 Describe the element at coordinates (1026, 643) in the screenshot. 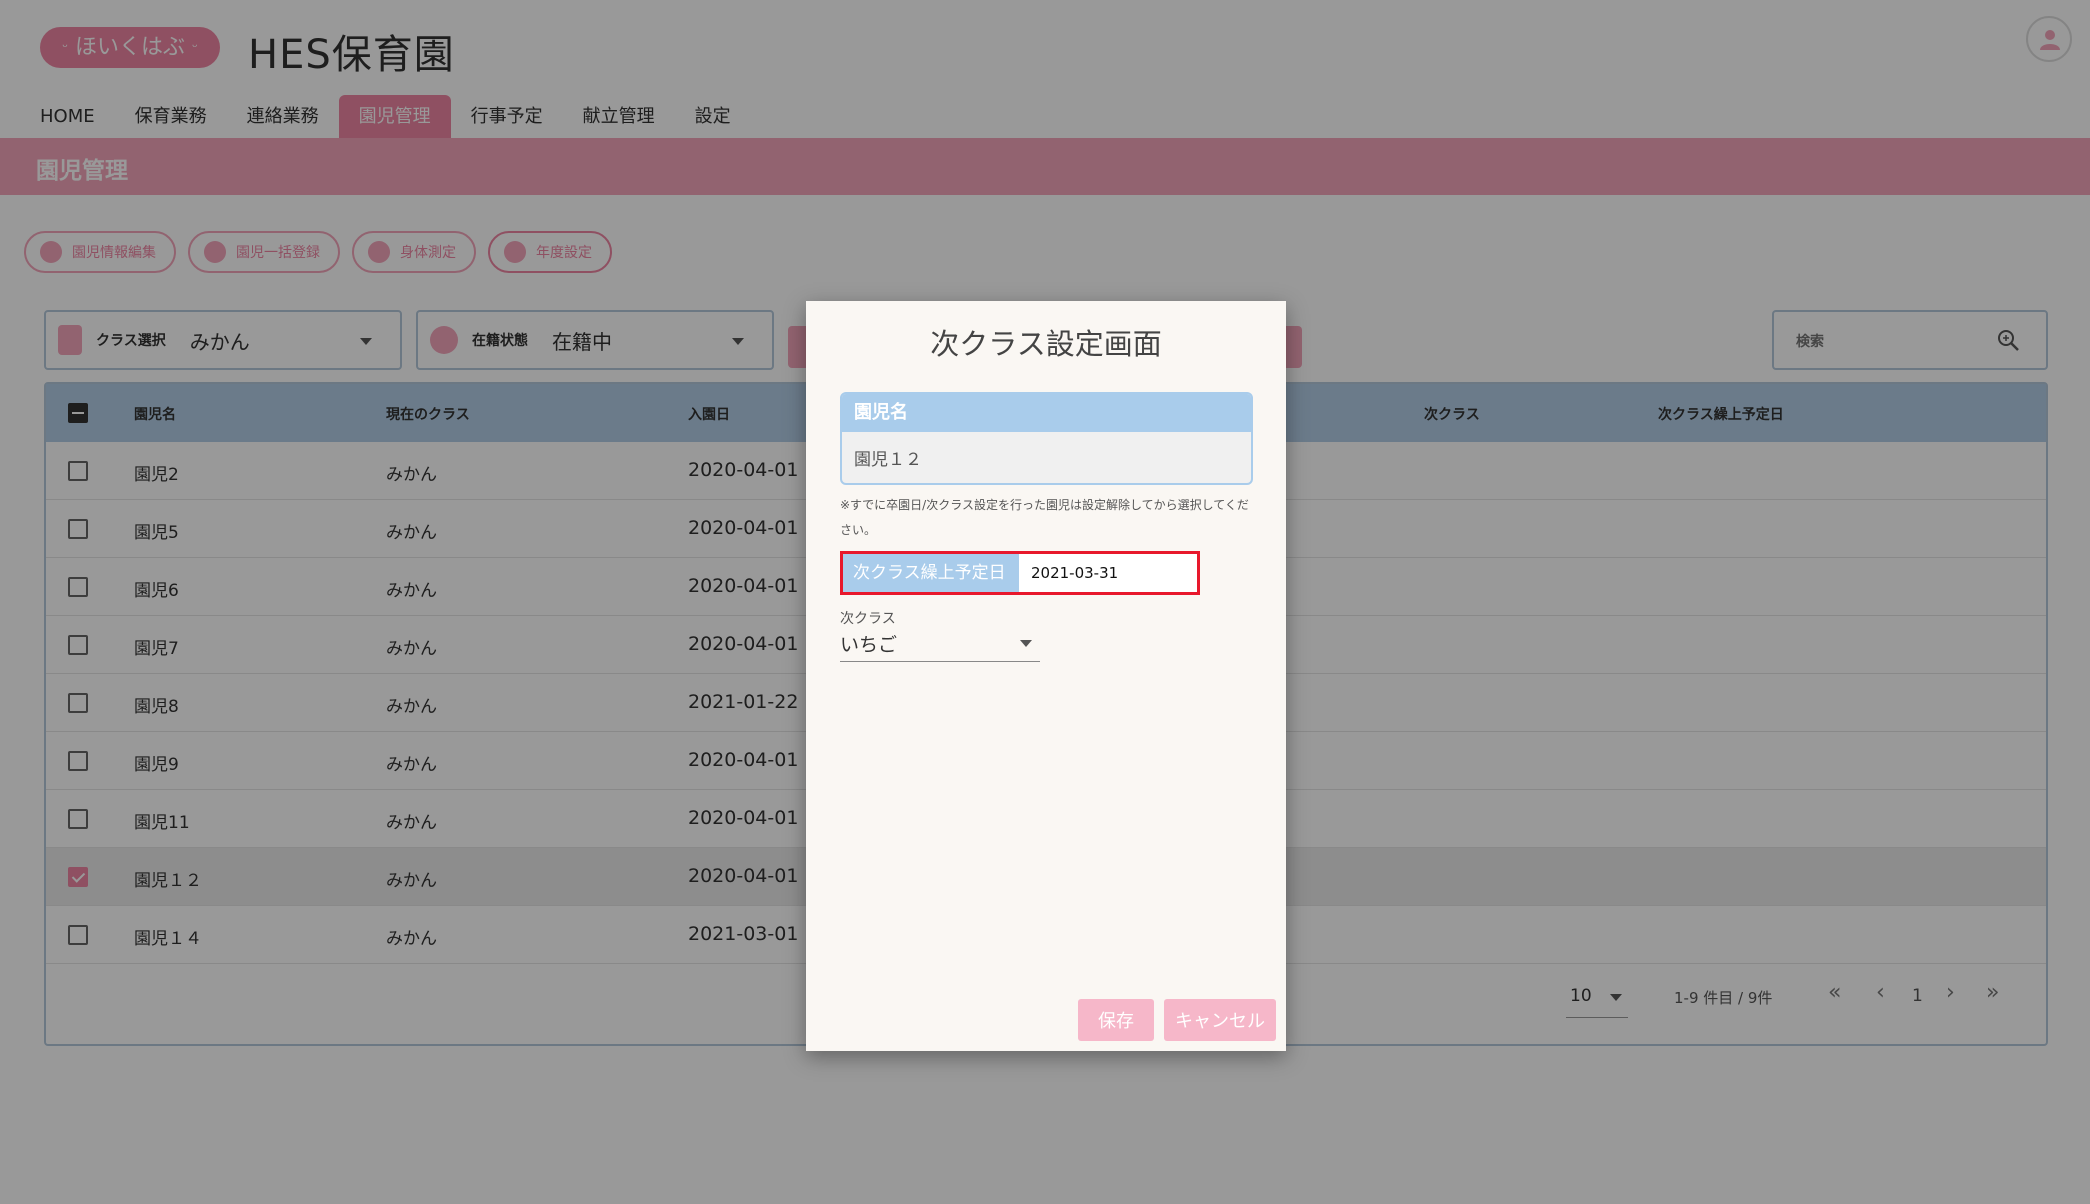

I see `chevron-down-icon` at that location.